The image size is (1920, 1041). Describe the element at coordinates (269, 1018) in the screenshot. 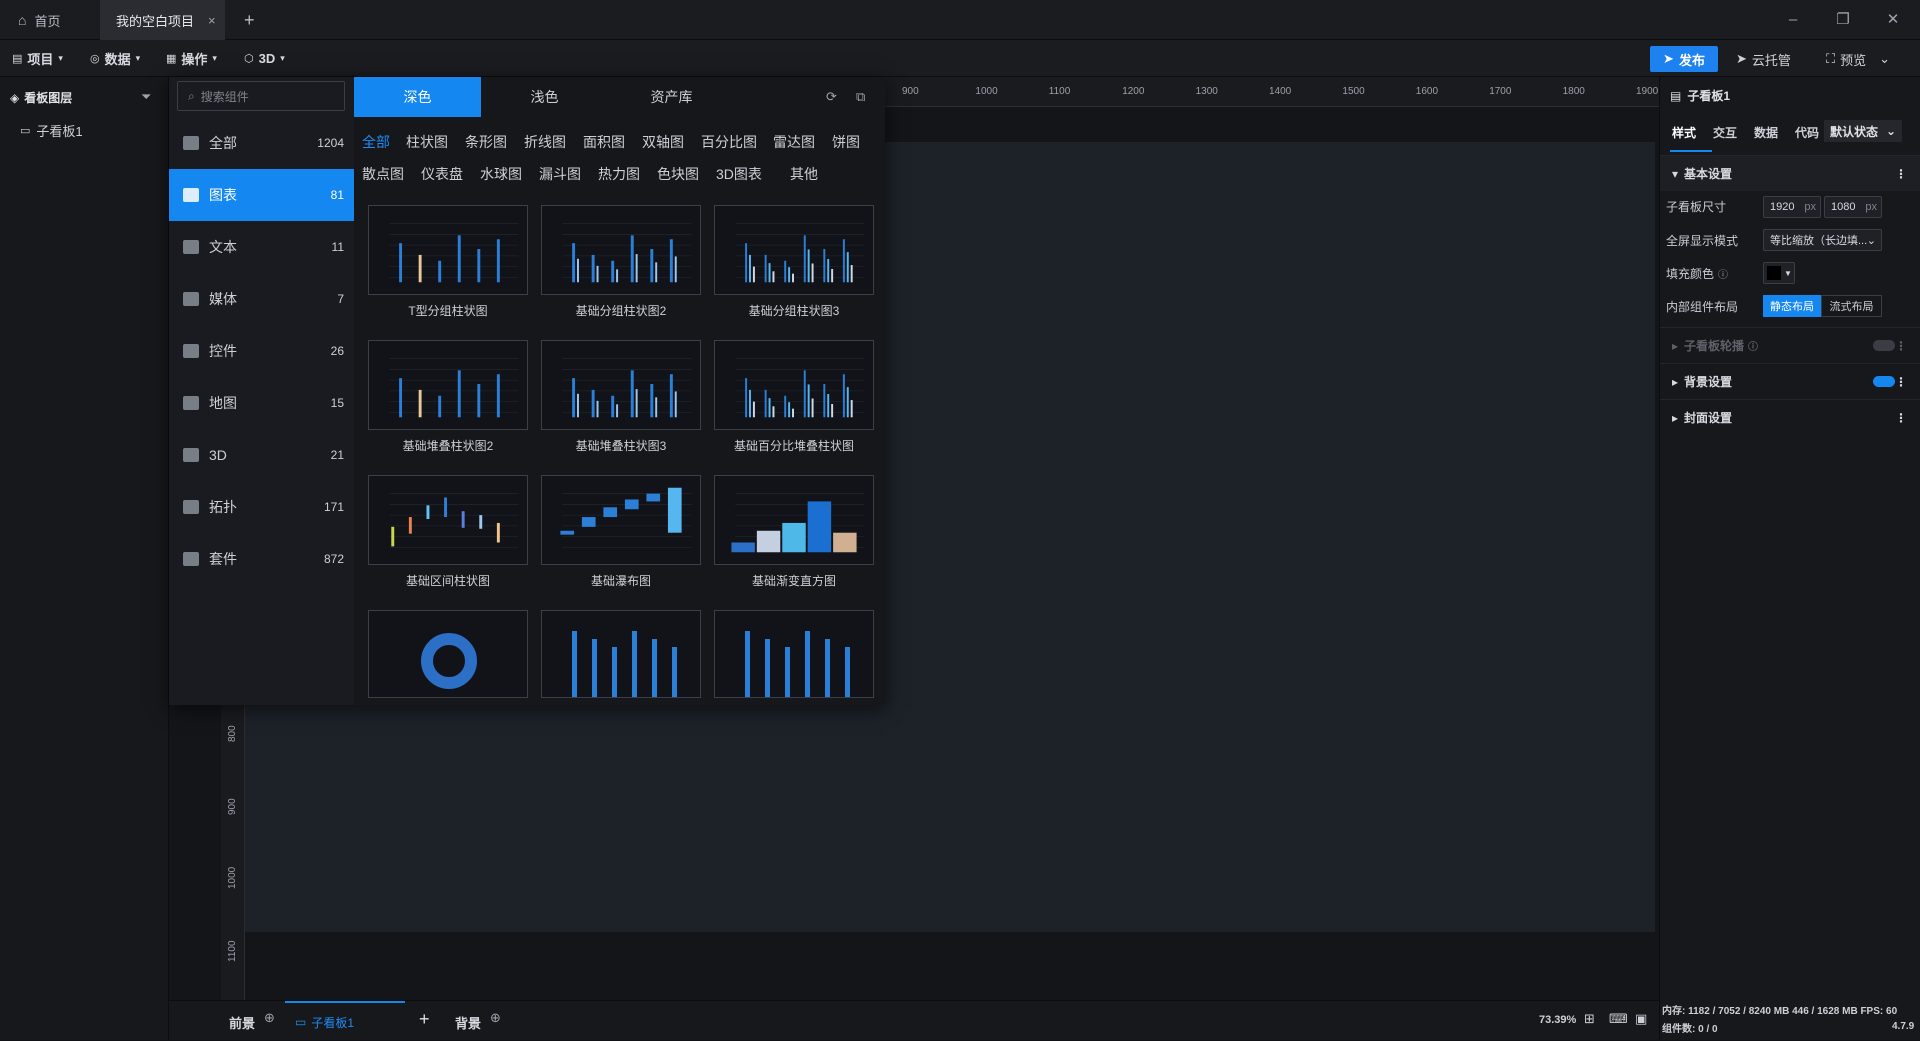

I see `add-foreground-icon: ⊕` at that location.